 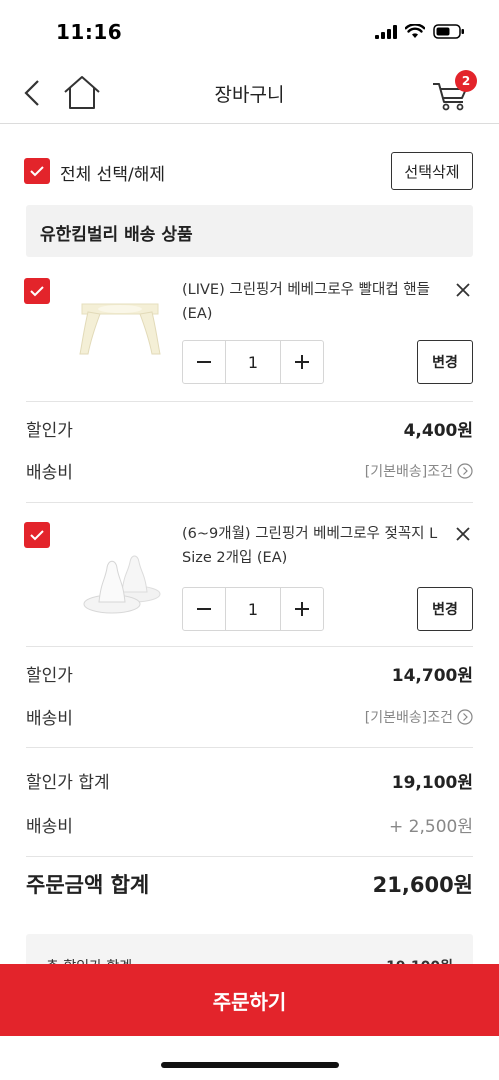 I want to click on cart-count-badge: 2, so click(x=466, y=81).